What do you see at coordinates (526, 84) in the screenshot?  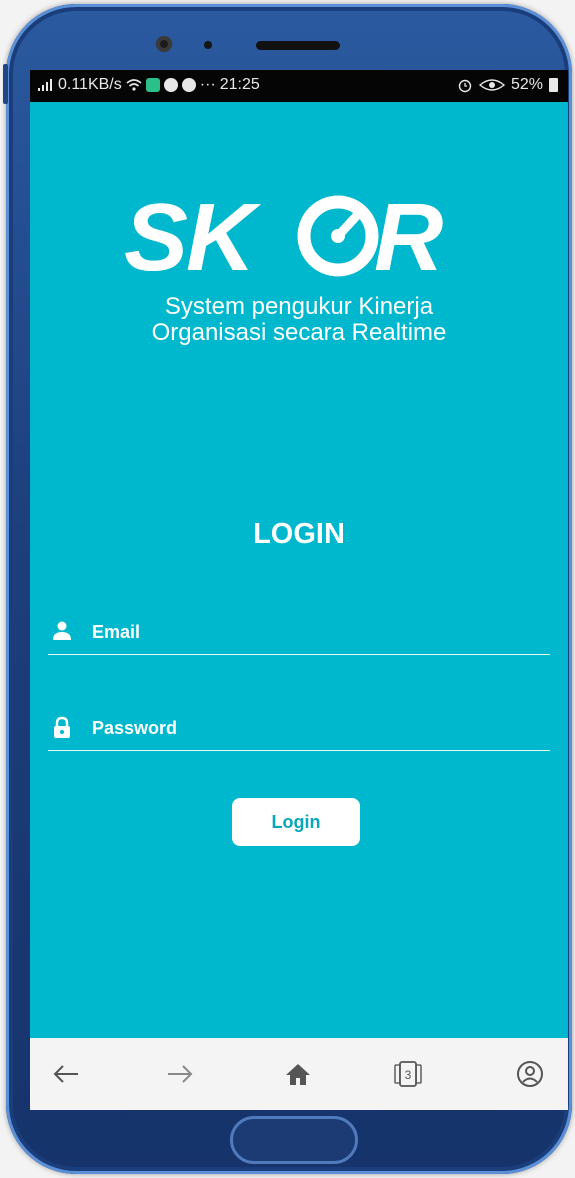 I see `battery-level: 52%` at bounding box center [526, 84].